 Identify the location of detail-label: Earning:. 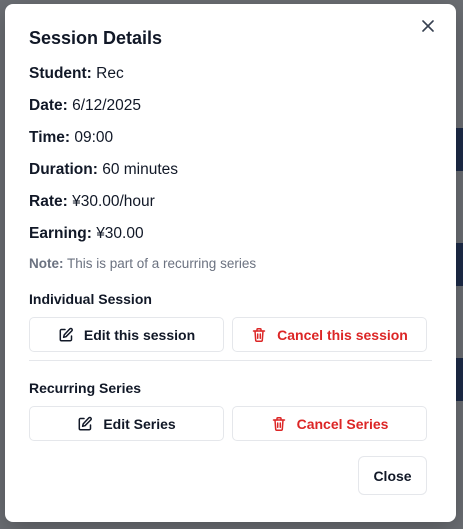
(60, 233).